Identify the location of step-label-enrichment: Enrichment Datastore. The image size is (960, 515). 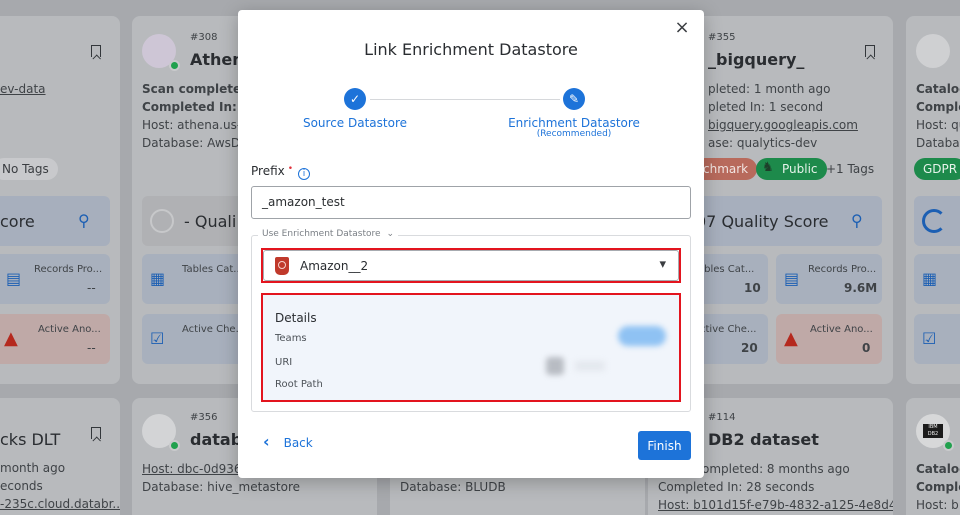
(574, 123).